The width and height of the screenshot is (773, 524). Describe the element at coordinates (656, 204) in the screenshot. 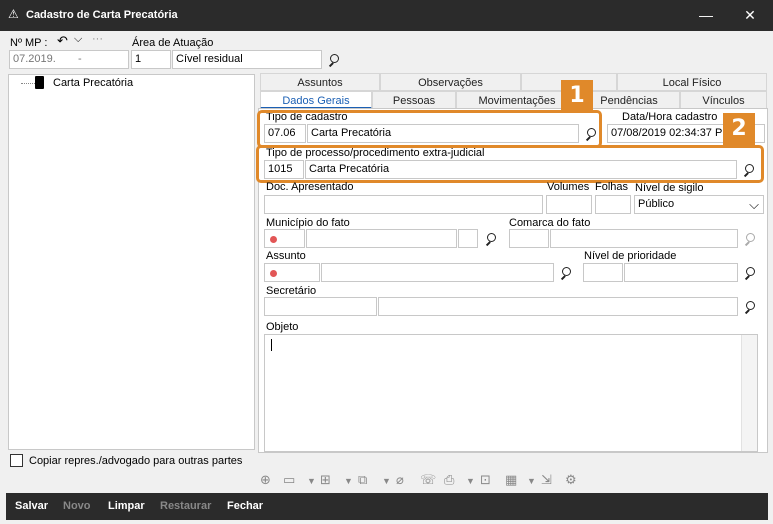

I see `sigilo-value: Público` at that location.